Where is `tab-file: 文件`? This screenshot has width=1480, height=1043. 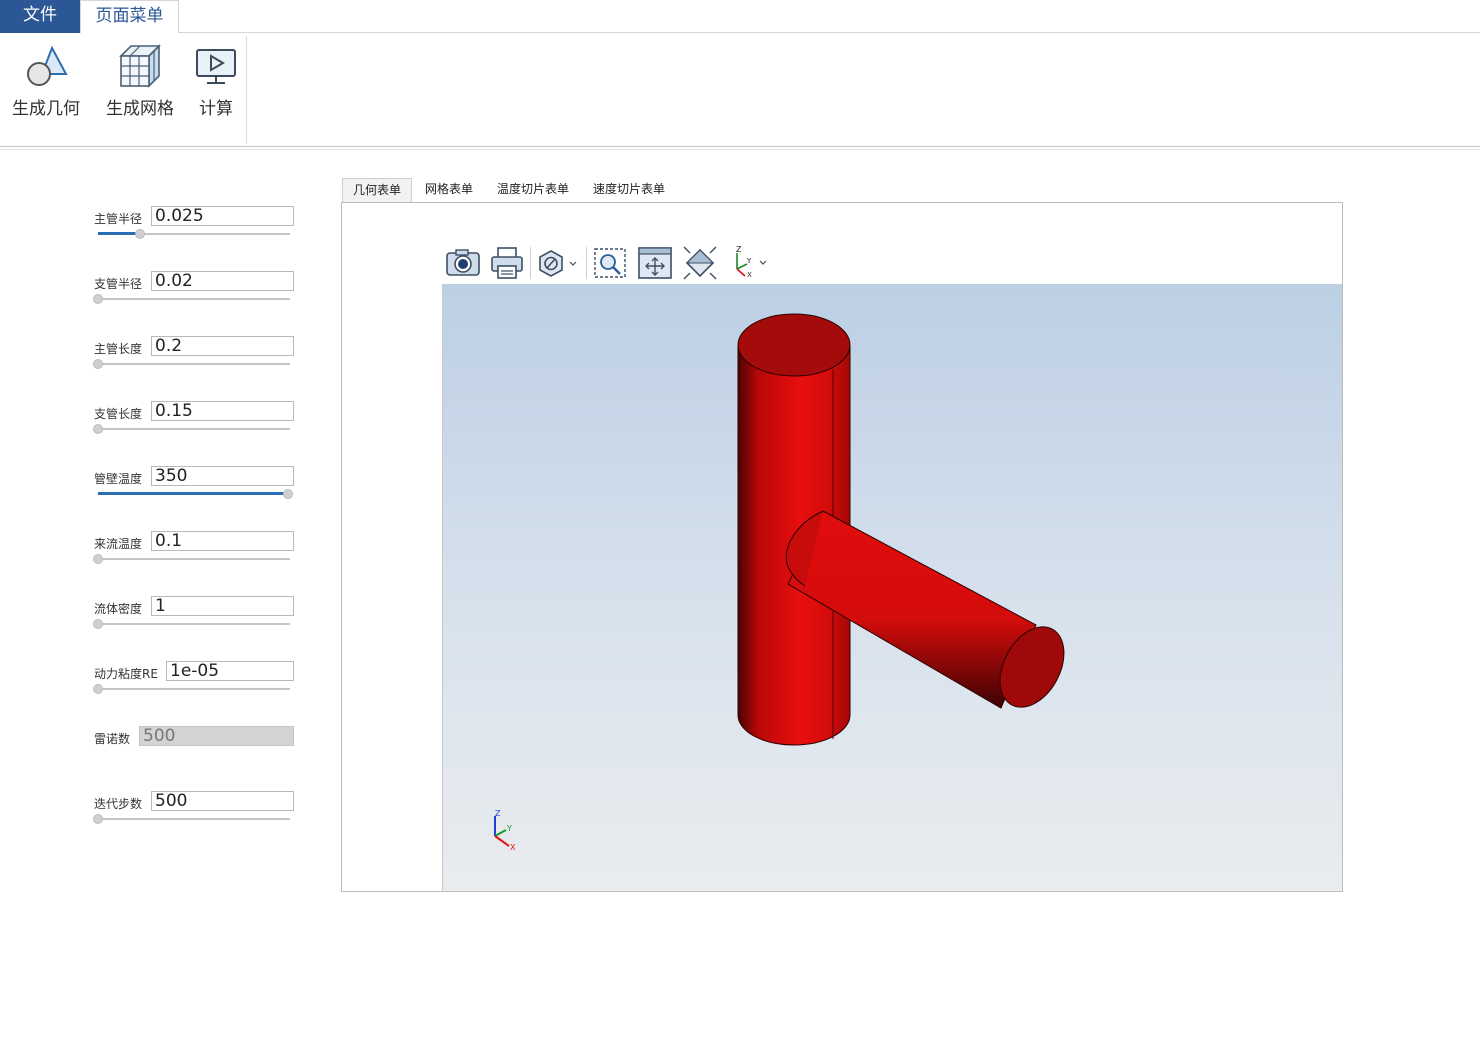 tab-file: 文件 is located at coordinates (40, 16).